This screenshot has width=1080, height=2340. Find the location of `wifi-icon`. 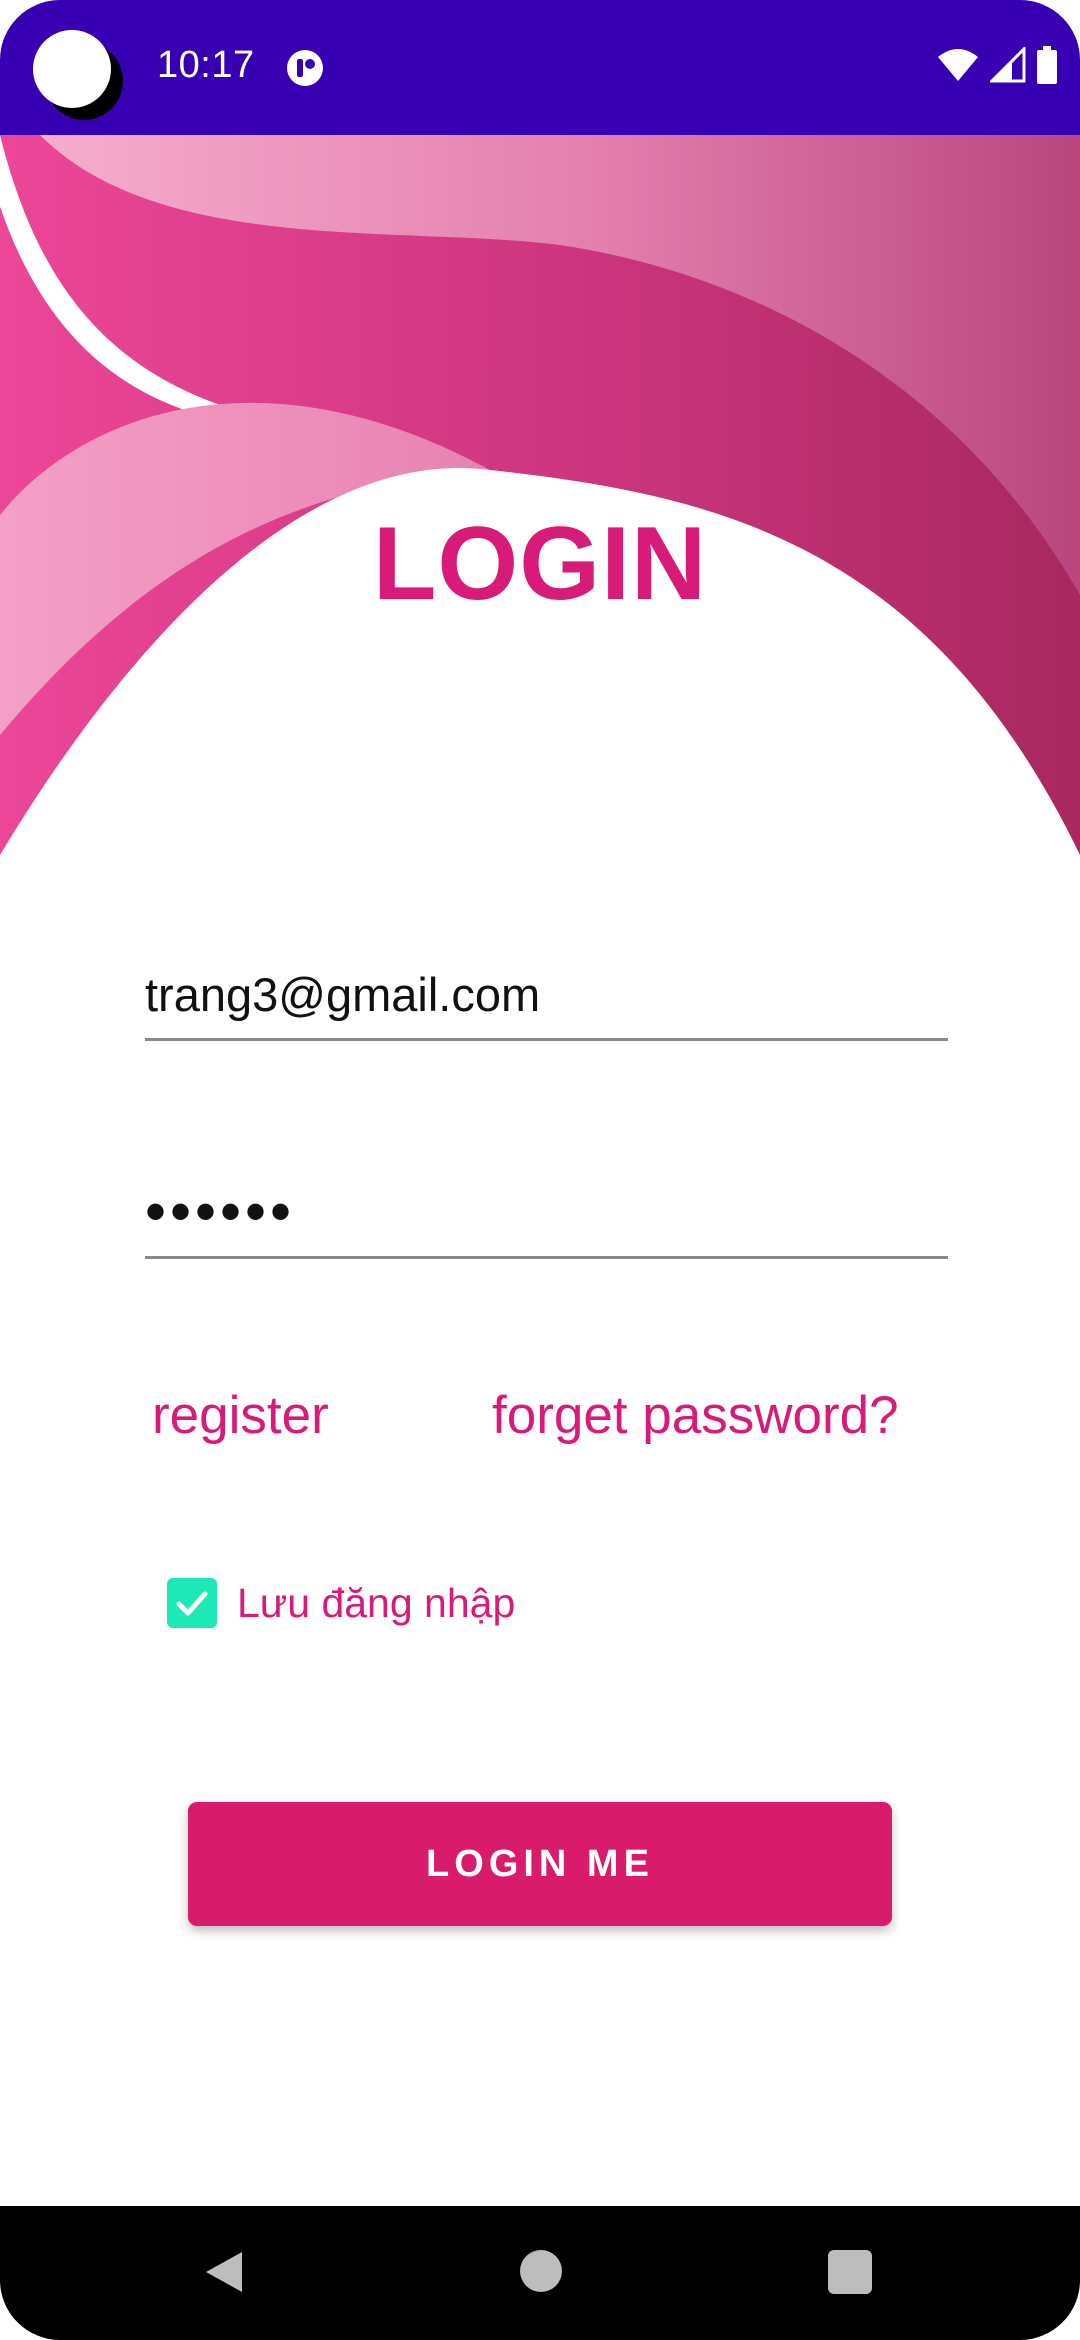

wifi-icon is located at coordinates (958, 67).